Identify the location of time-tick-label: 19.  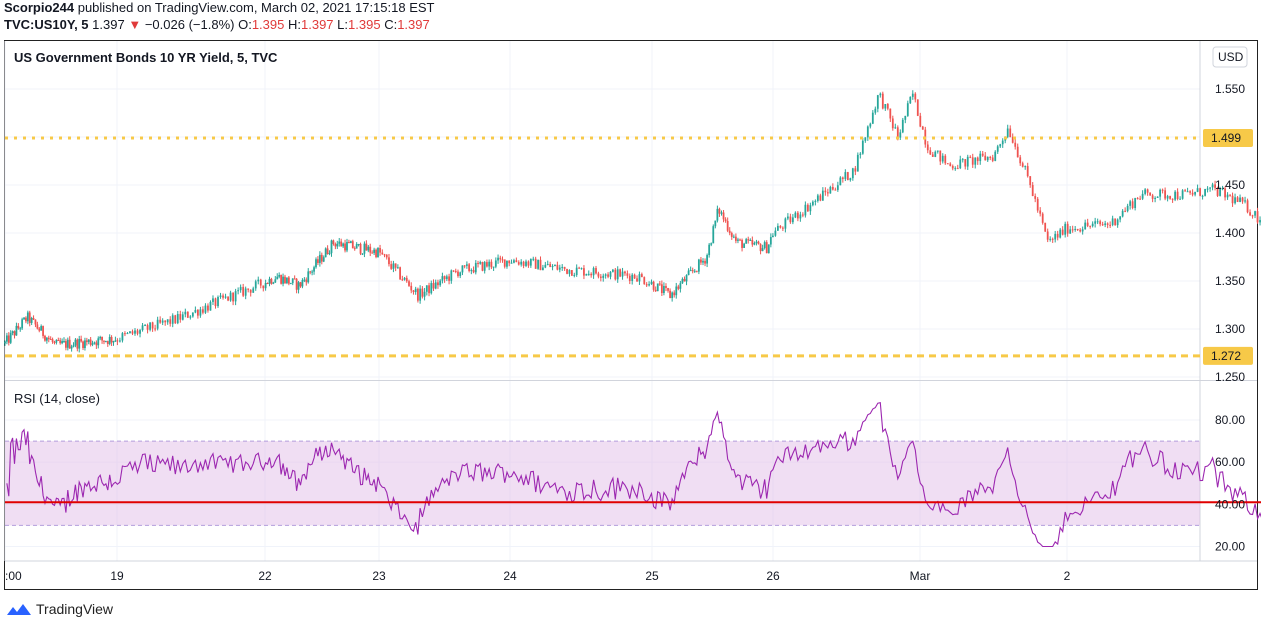
(117, 576).